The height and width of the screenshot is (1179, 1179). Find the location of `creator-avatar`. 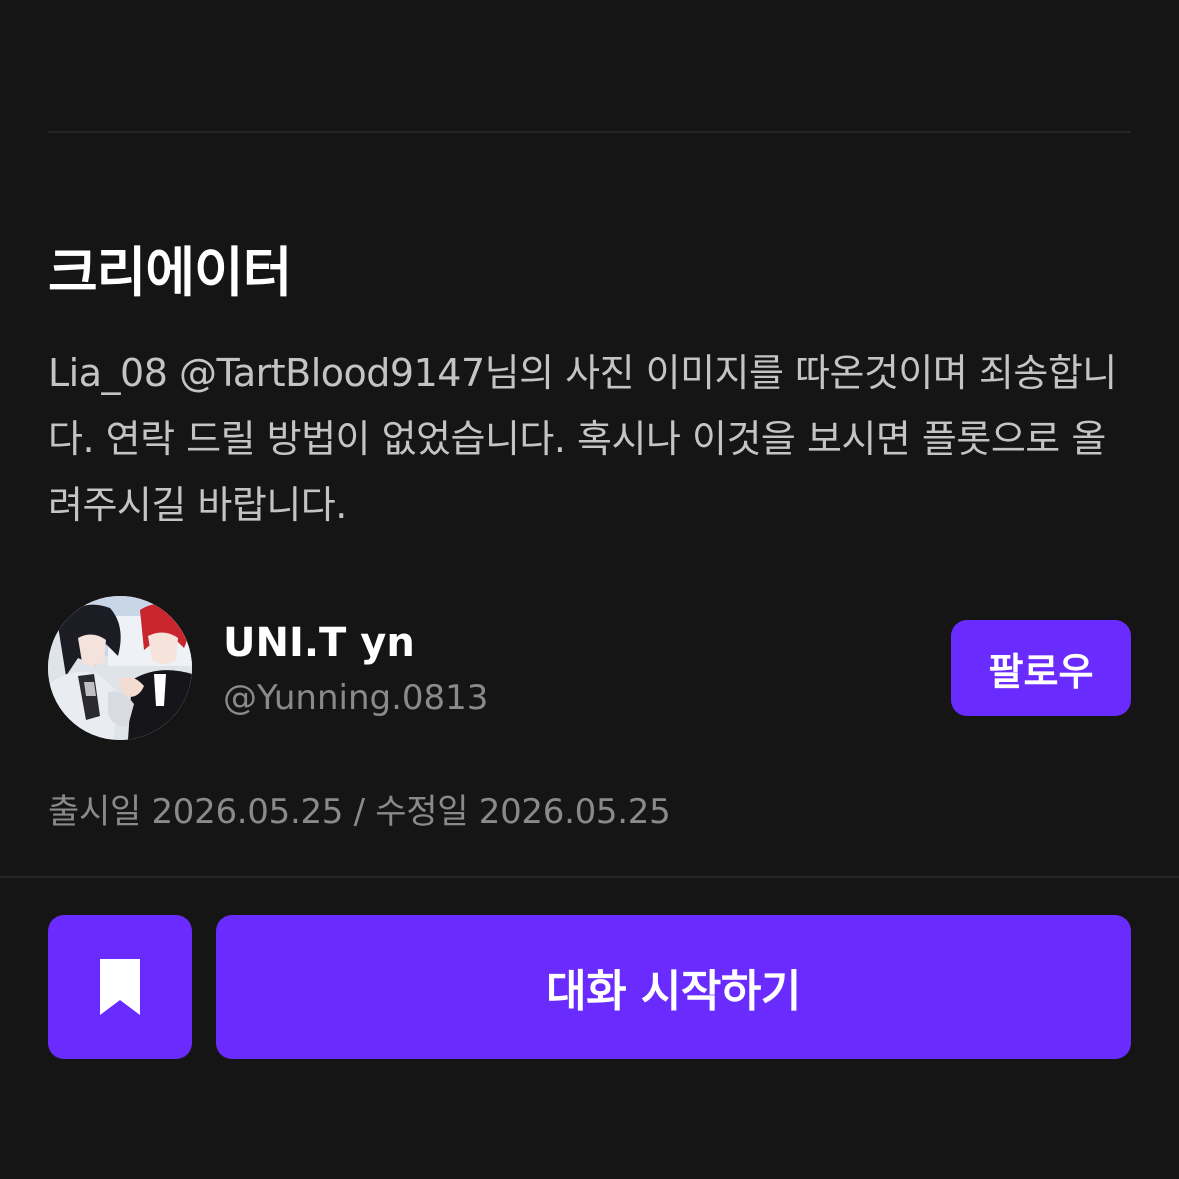

creator-avatar is located at coordinates (120, 668).